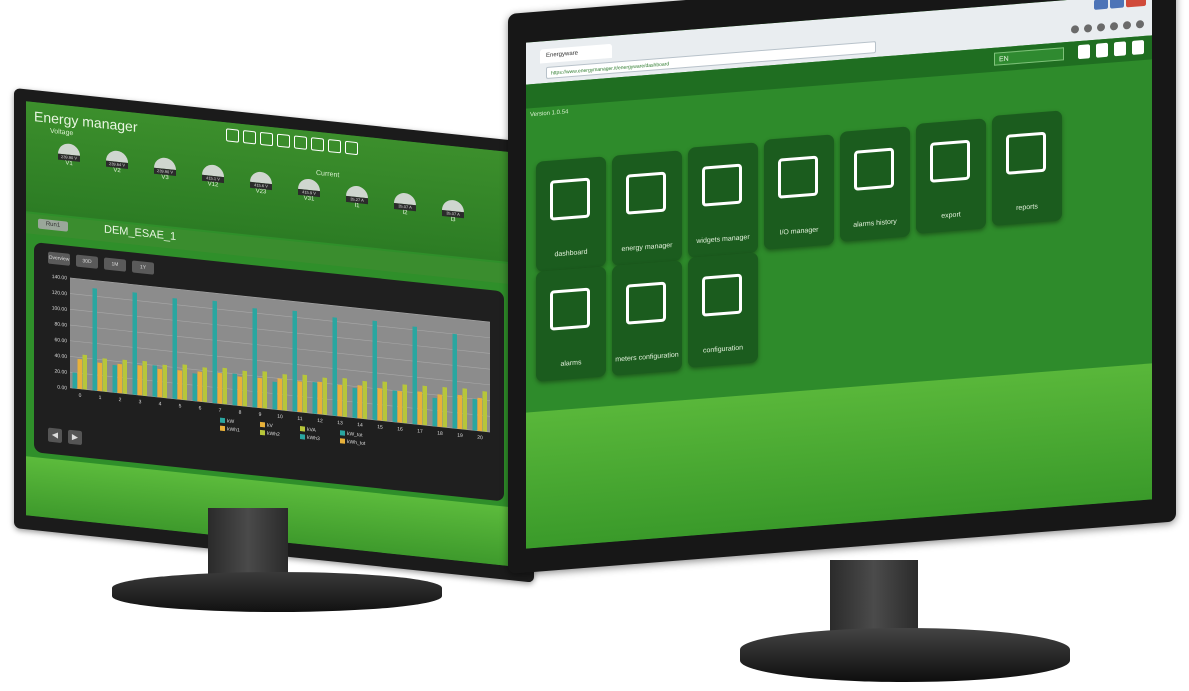 The height and width of the screenshot is (691, 1189). I want to click on trend-chart-icon, so click(266, 139).